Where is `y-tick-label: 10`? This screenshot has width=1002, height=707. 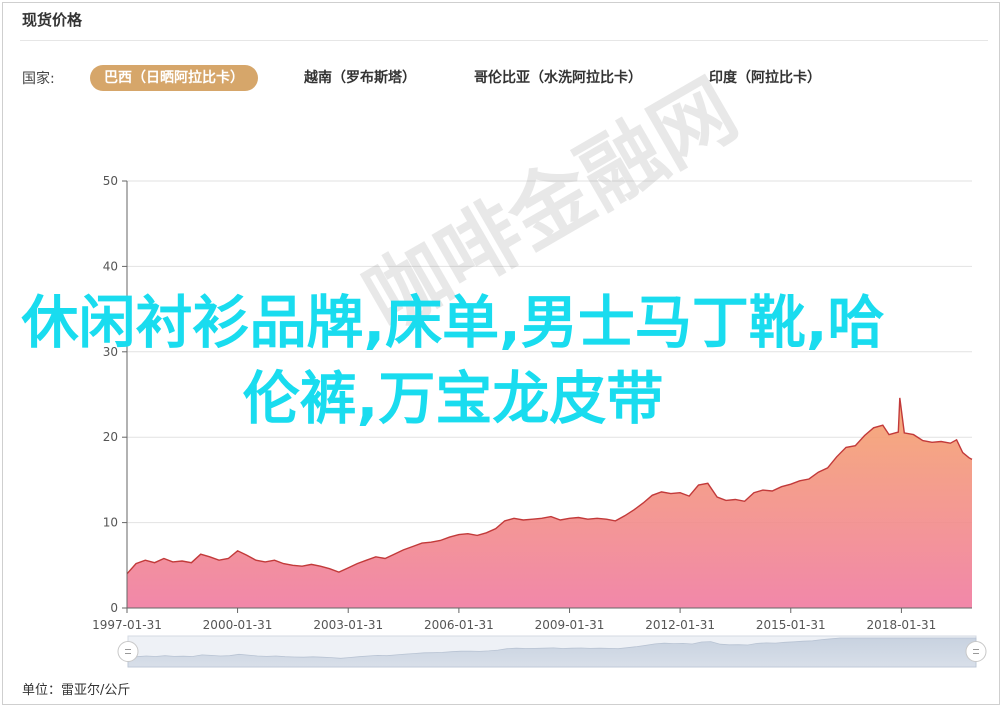 y-tick-label: 10 is located at coordinates (110, 523).